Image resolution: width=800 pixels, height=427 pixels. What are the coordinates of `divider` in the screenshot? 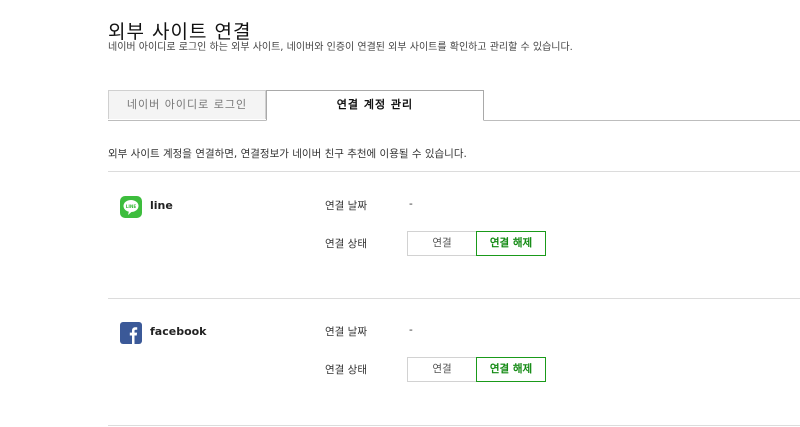 It's located at (454, 425).